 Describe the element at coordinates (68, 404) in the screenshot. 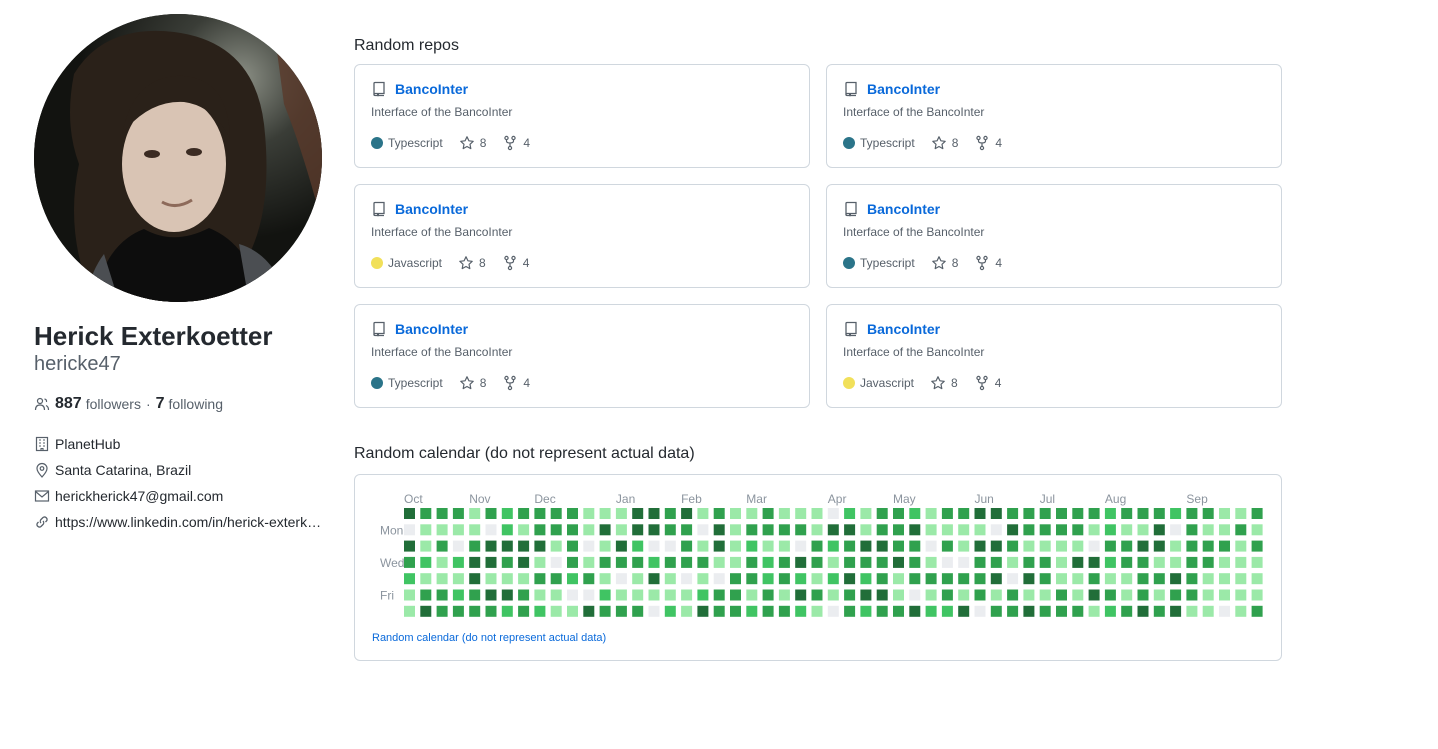

I see `followers-count: 887` at that location.